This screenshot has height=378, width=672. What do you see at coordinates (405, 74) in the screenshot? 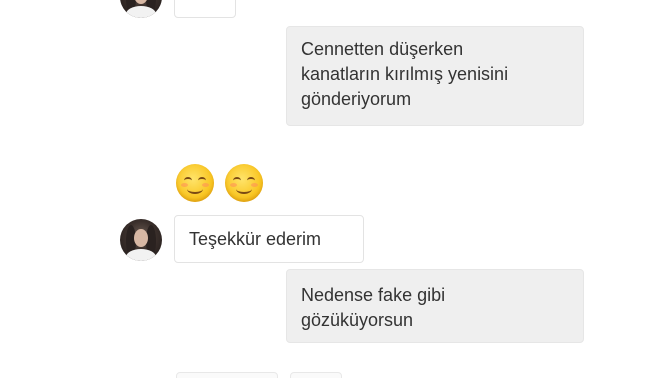
I see `message-line: kanatların kırılmış yenisini` at bounding box center [405, 74].